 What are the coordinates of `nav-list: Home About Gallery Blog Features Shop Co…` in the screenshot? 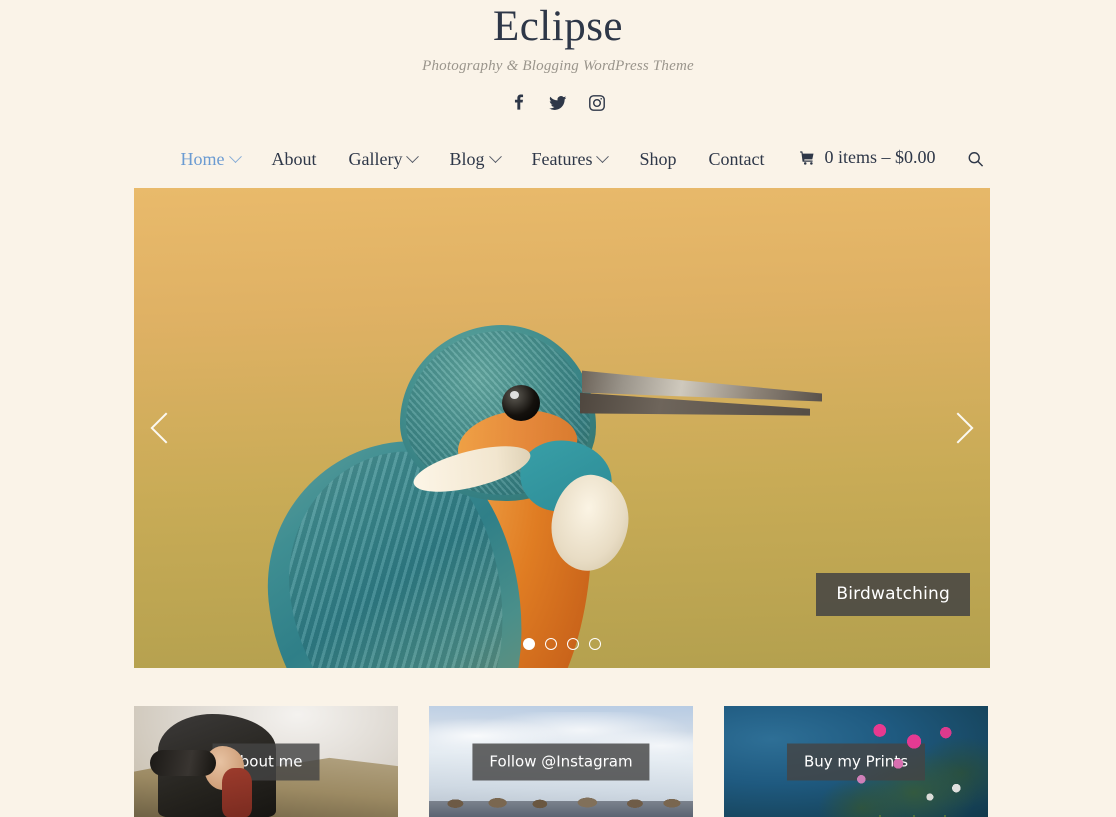 It's located at (558, 159).